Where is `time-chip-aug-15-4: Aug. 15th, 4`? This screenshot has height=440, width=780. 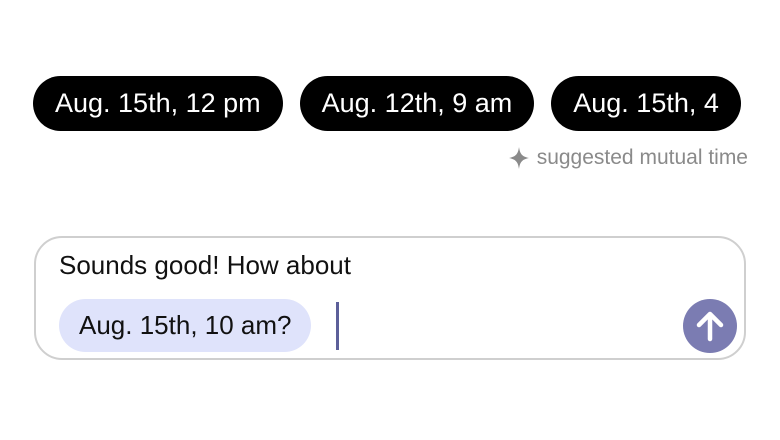
time-chip-aug-15-4: Aug. 15th, 4 is located at coordinates (646, 103).